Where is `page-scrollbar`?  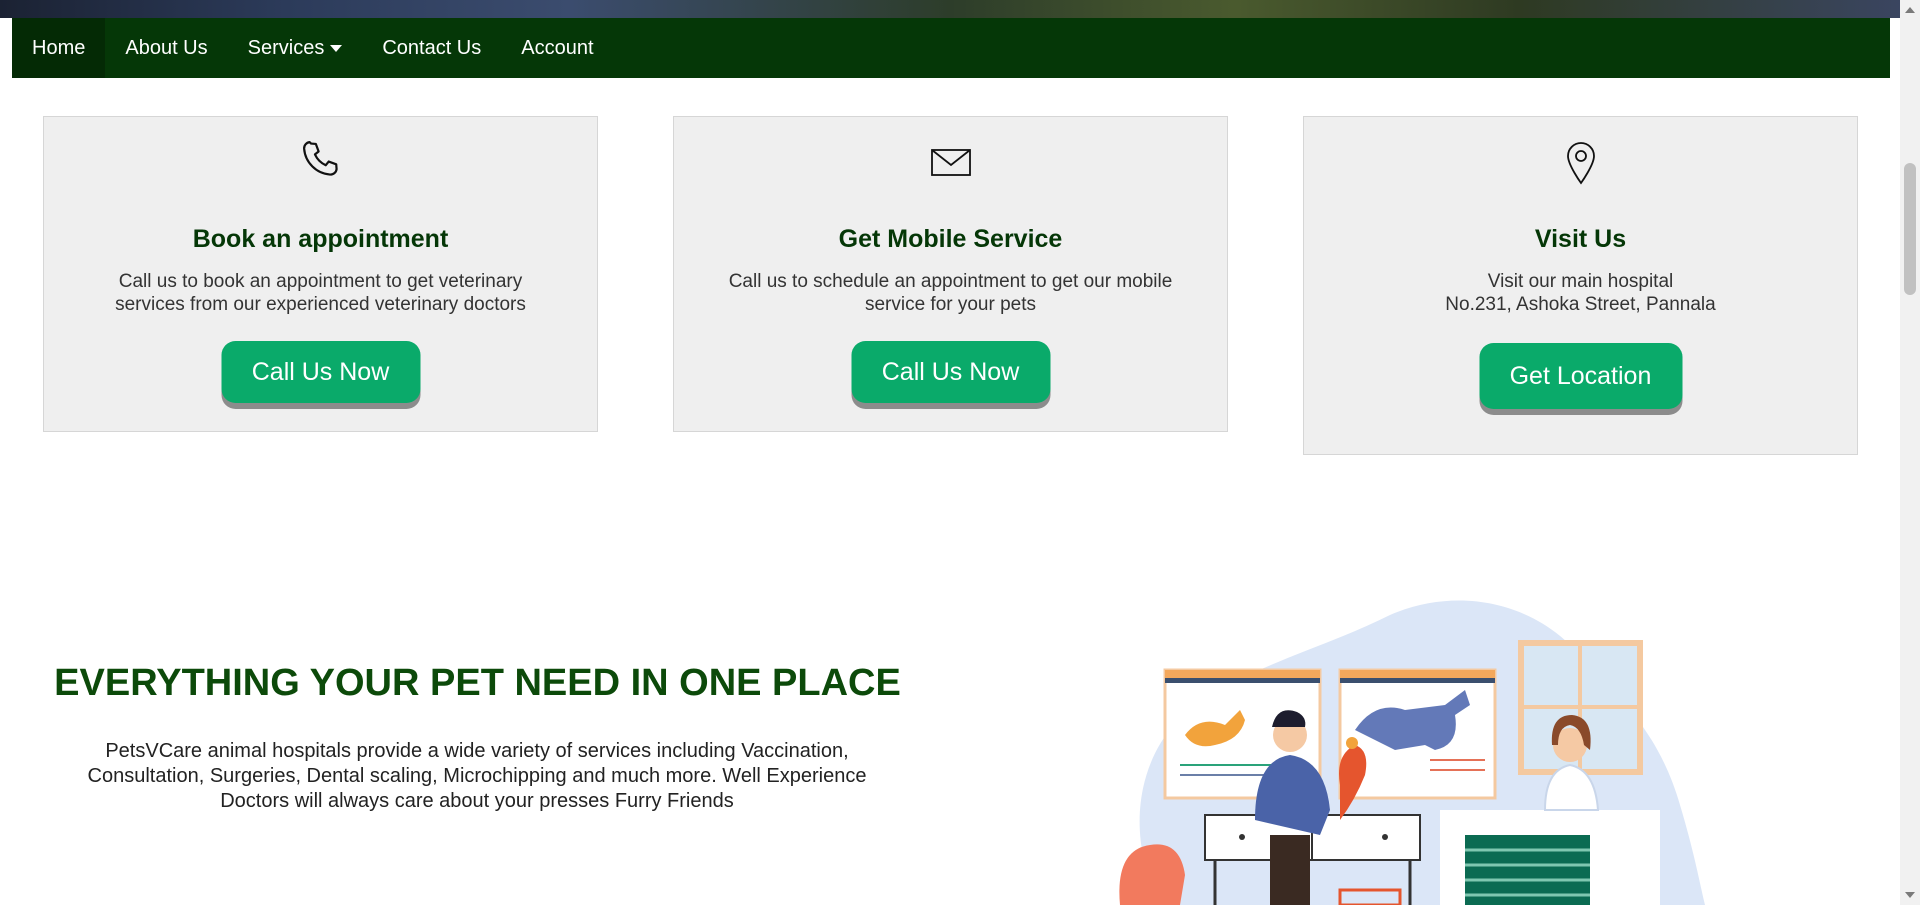
page-scrollbar is located at coordinates (1910, 452).